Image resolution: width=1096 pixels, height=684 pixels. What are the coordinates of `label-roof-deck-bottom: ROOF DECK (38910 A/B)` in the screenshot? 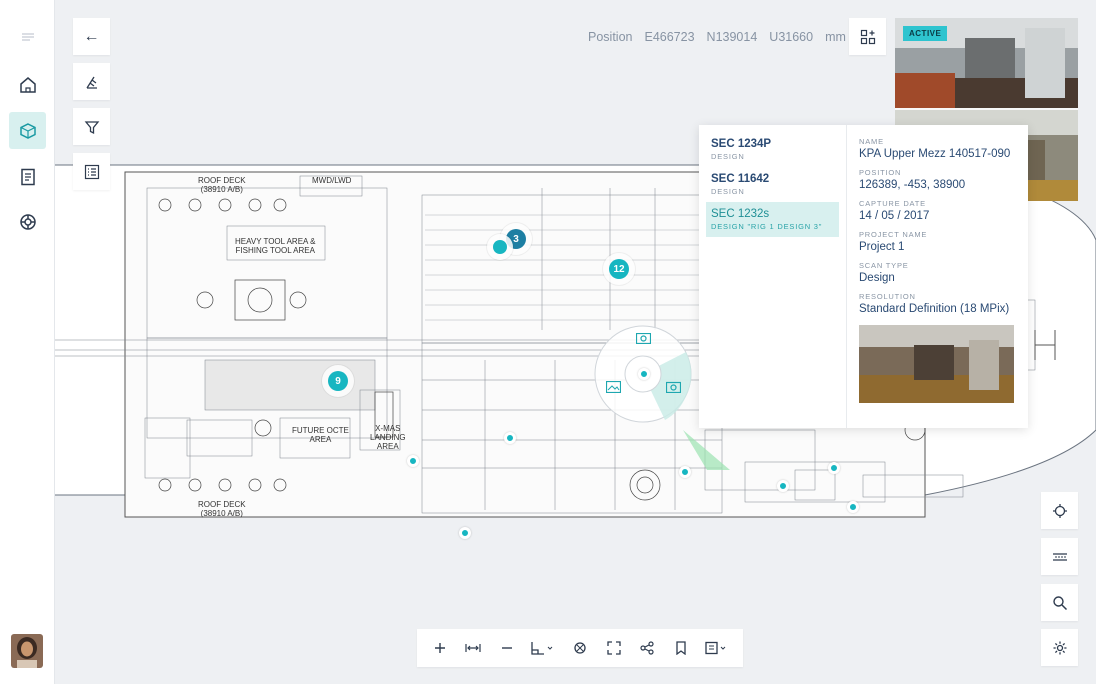 It's located at (222, 509).